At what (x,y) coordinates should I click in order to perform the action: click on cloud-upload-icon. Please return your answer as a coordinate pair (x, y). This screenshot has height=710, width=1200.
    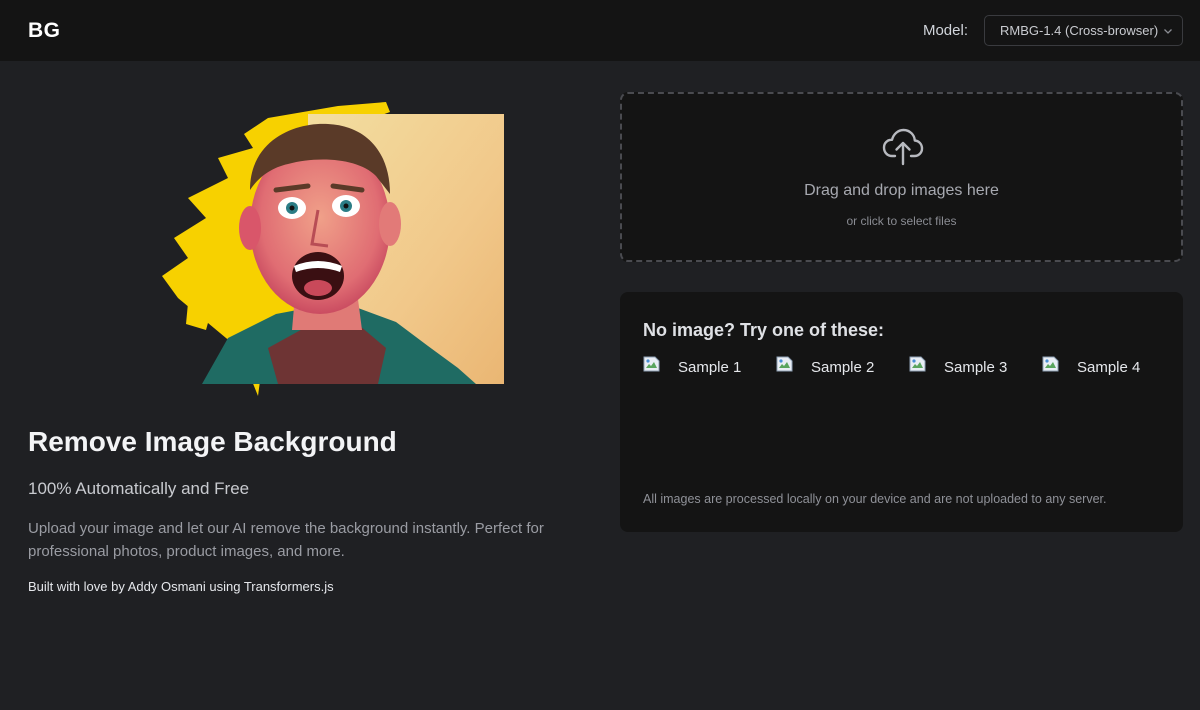
    Looking at the image, I should click on (903, 147).